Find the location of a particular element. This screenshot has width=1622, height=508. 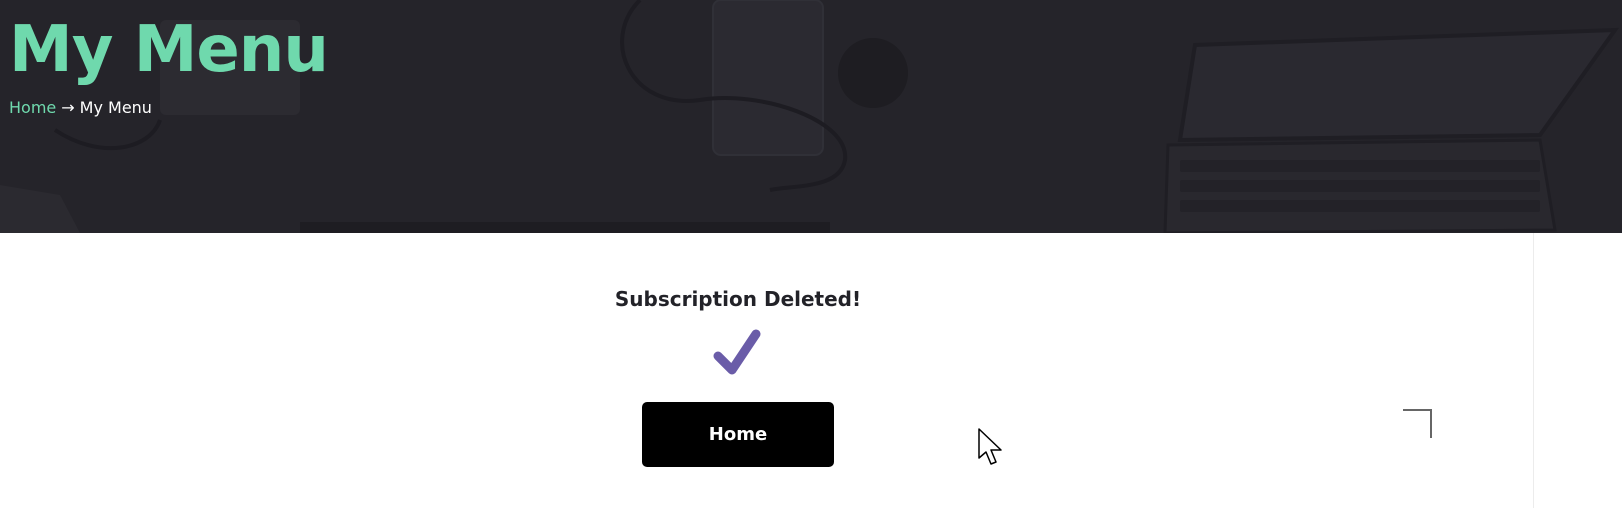

breadcrumb-home-link: Home is located at coordinates (32, 107).